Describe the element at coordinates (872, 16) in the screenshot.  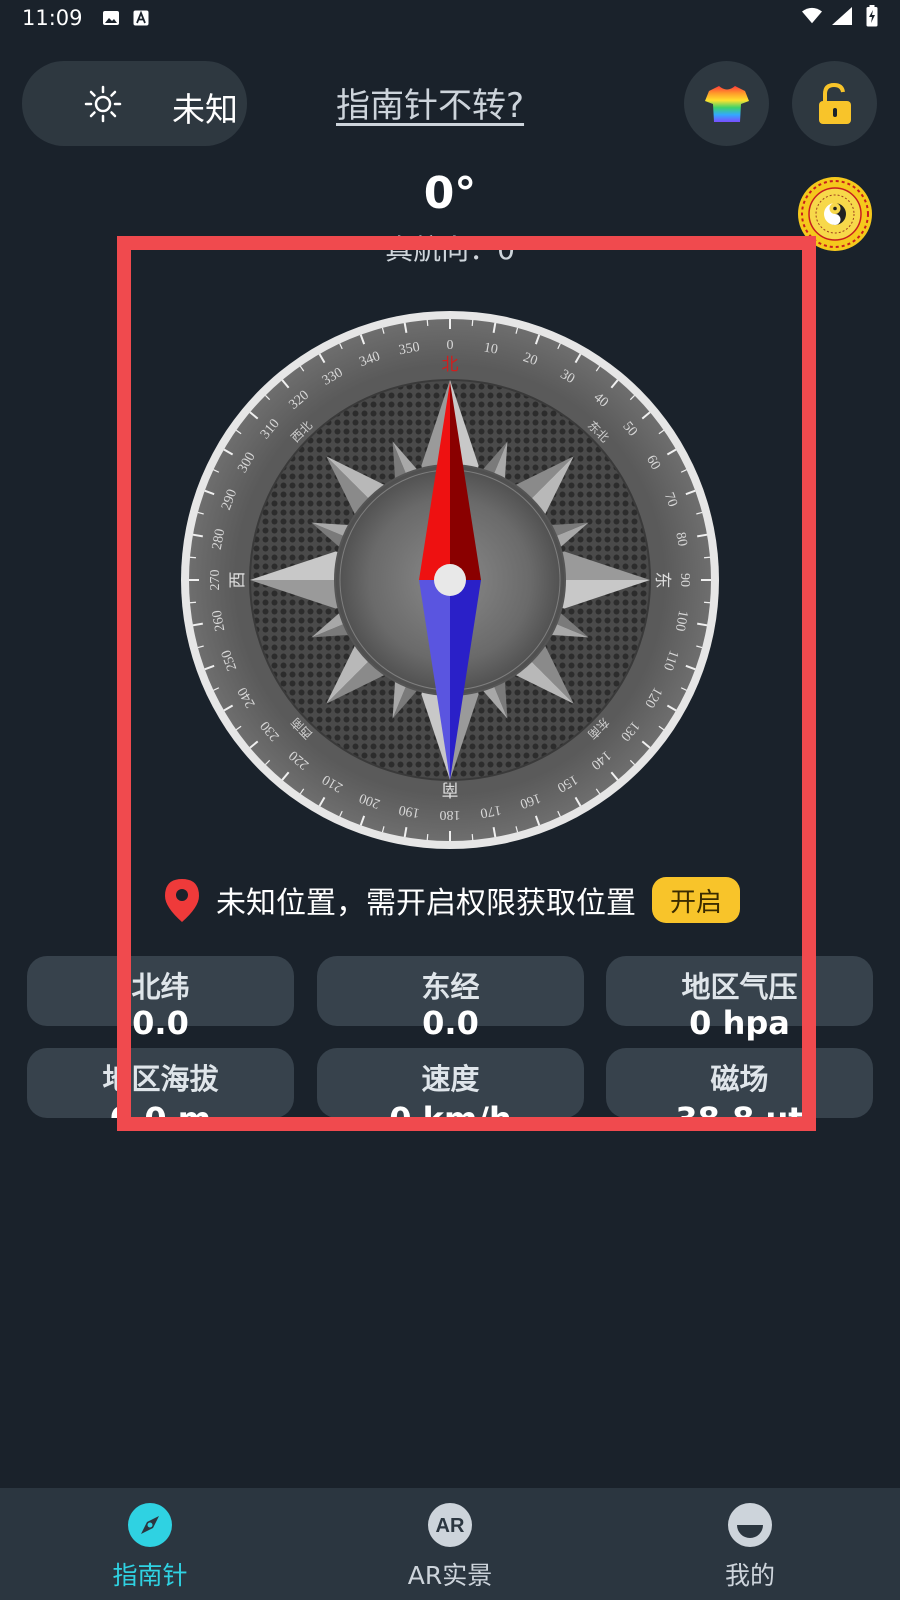
I see `battery-icon` at that location.